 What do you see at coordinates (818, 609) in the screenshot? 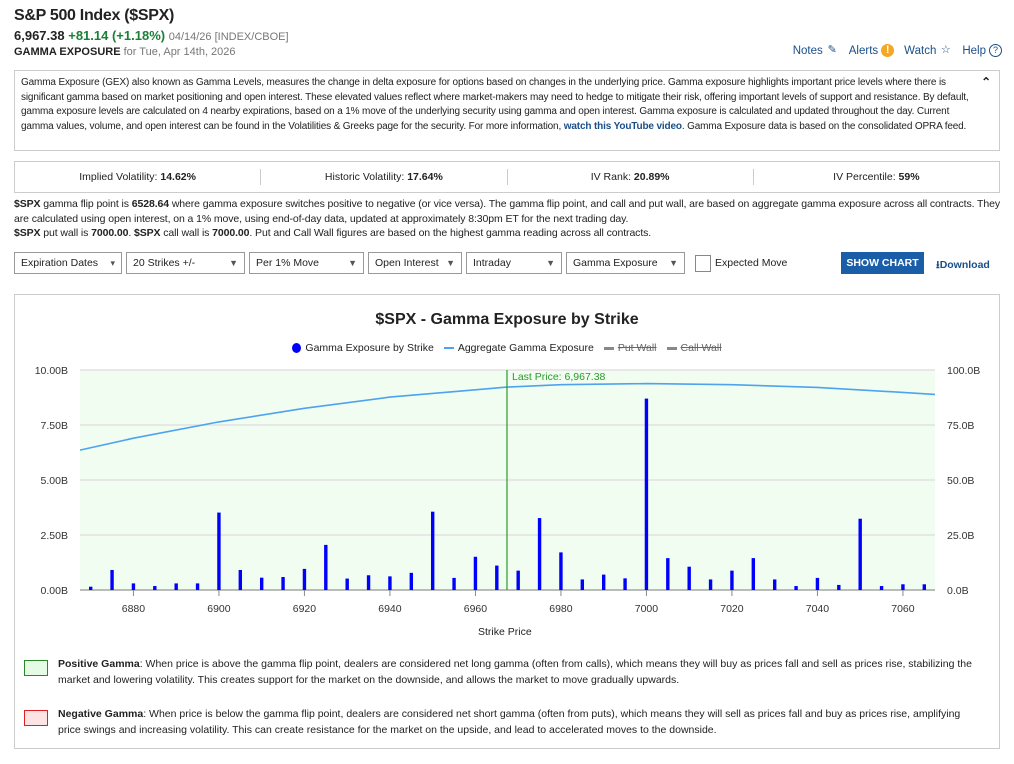
I see `x-tick-label: 7040` at bounding box center [818, 609].